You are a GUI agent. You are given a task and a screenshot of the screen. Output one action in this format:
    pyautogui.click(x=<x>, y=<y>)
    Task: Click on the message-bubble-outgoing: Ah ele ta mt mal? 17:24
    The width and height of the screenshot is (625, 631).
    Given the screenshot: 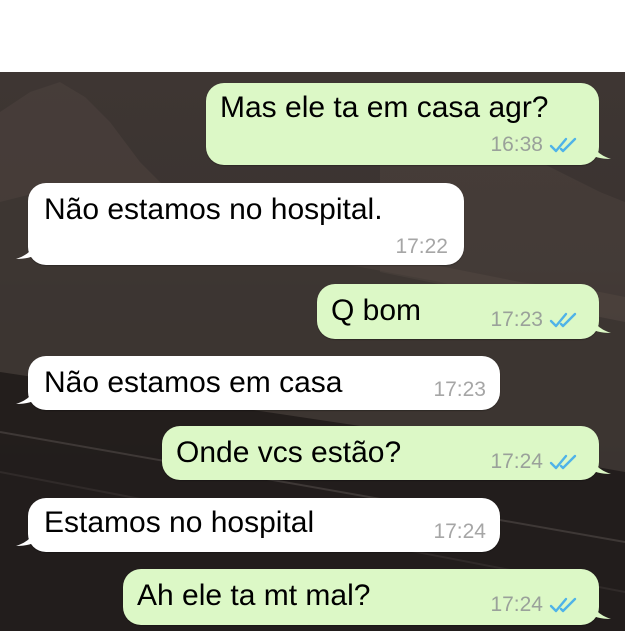 What is the action you would take?
    pyautogui.click(x=367, y=597)
    